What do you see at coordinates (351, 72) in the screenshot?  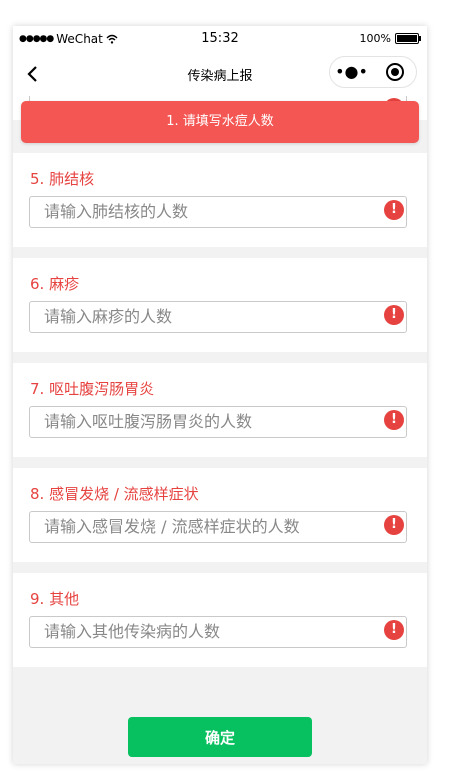 I see `more-icon: •●•` at bounding box center [351, 72].